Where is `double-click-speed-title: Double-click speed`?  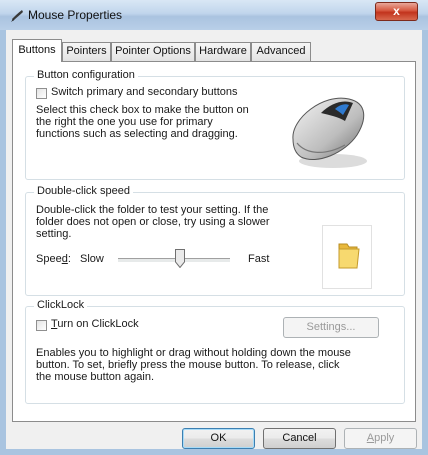 double-click-speed-title: Double-click speed is located at coordinates (83, 191).